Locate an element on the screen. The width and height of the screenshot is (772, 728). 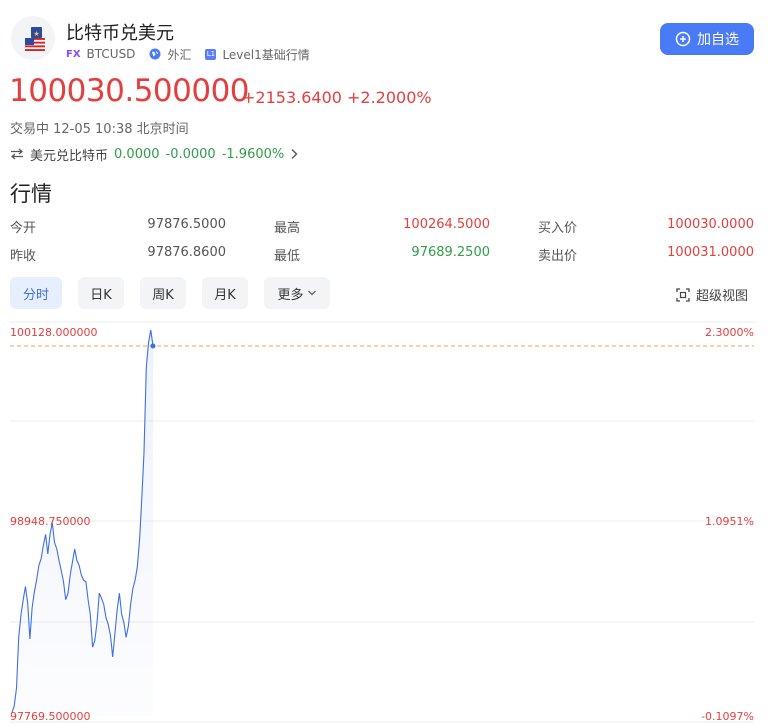
inverse-pair-price: 0.0000 is located at coordinates (137, 154).